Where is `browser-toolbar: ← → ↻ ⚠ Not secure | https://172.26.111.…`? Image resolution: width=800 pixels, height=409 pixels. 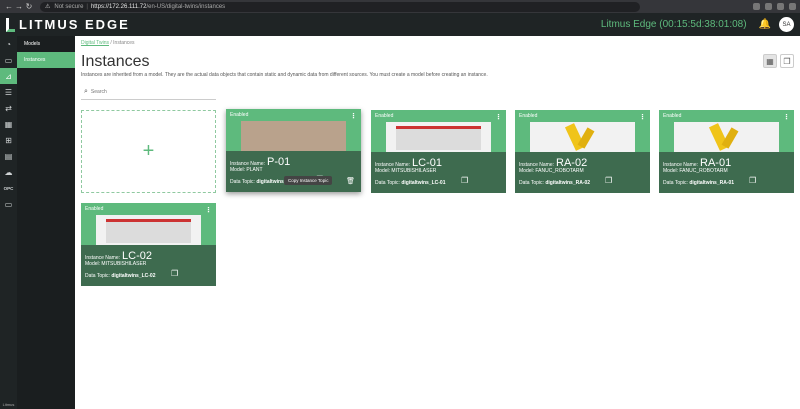
browser-toolbar: ← → ↻ ⚠ Not secure | https://172.26.111.… is located at coordinates (400, 6).